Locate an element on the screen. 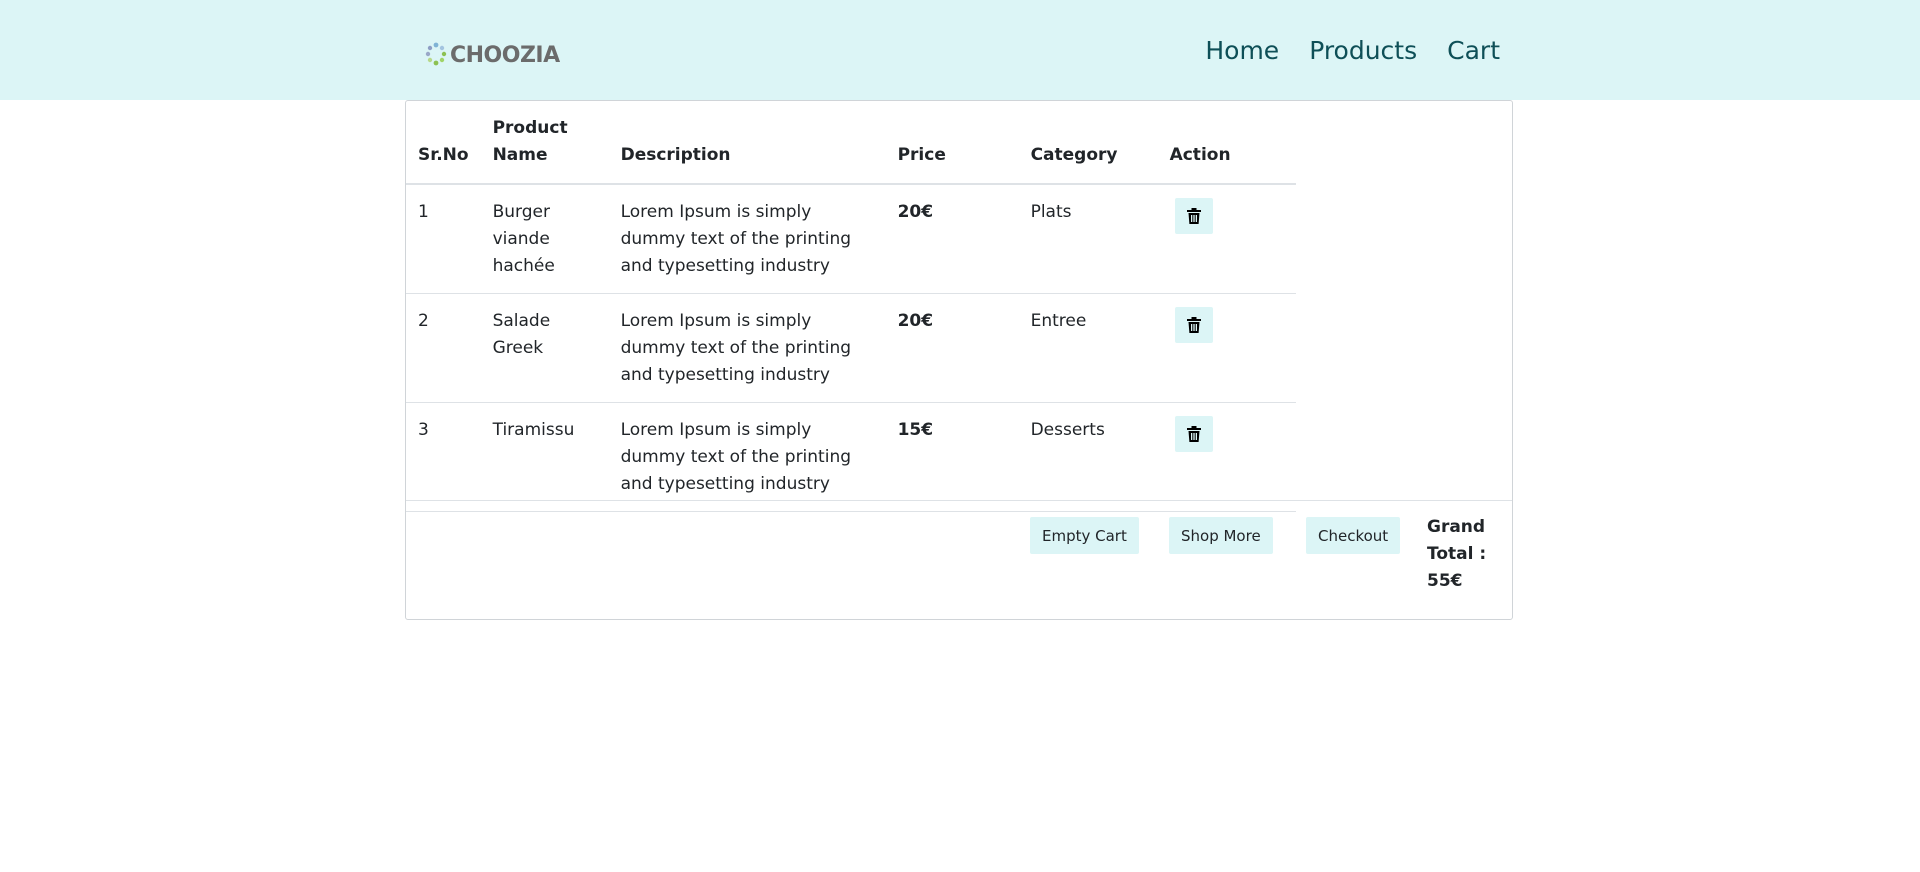 This screenshot has width=1920, height=872. row-sr-no: 3 is located at coordinates (443, 457).